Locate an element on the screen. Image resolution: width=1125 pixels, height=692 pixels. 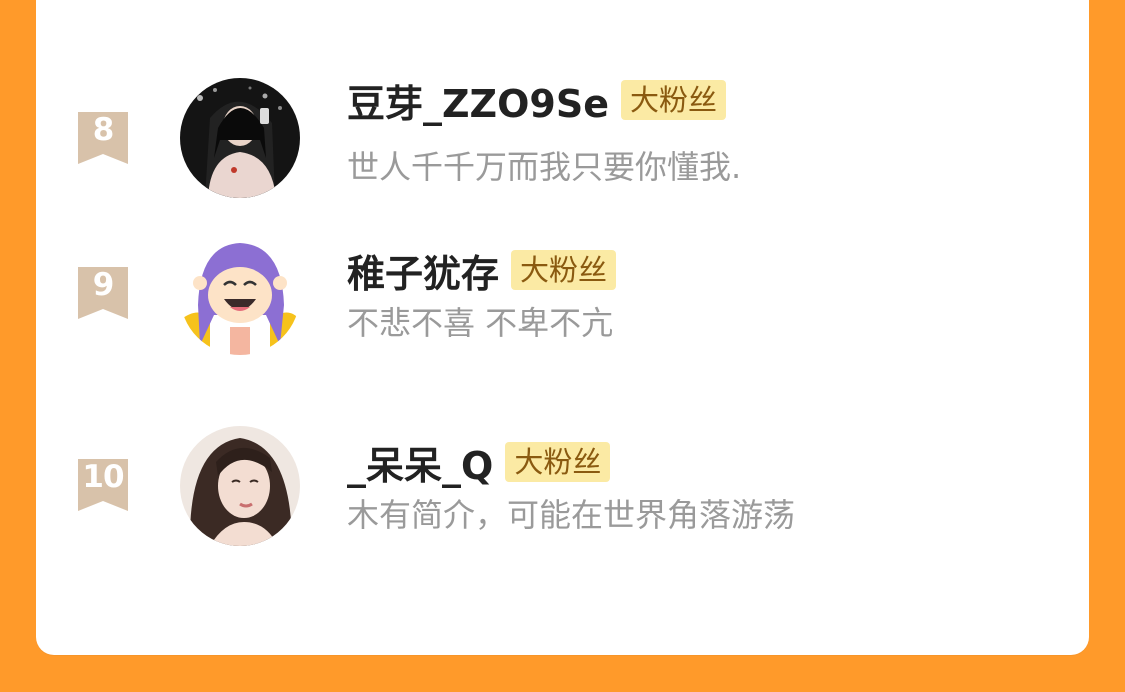
rank-badge: 10 is located at coordinates (103, 485).